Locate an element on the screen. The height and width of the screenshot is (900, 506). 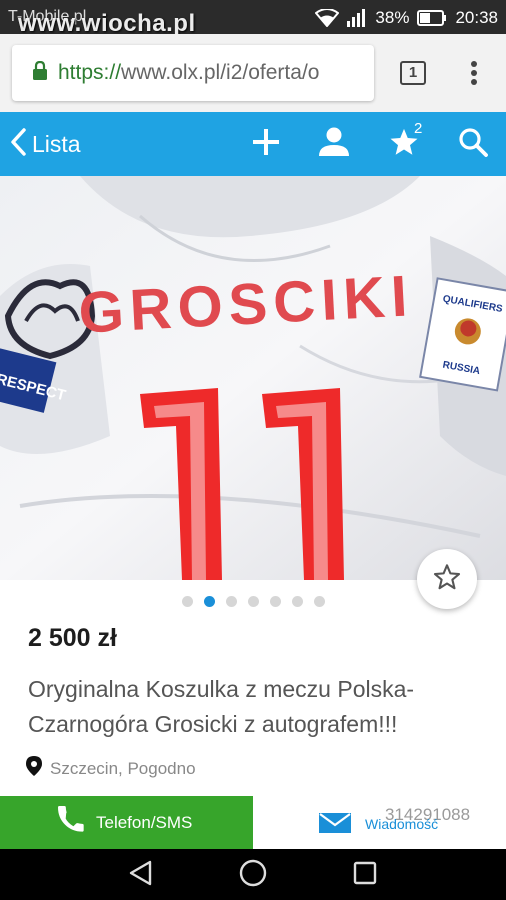
tabs-button: 1 is located at coordinates (413, 73).